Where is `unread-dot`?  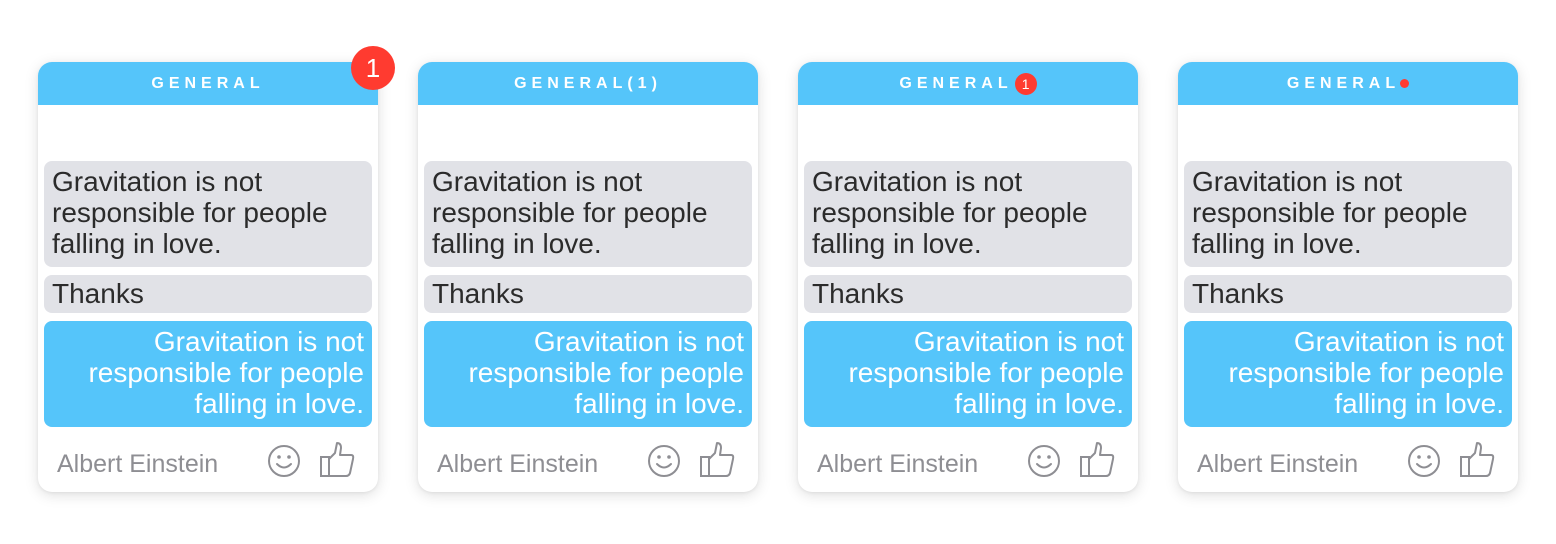 unread-dot is located at coordinates (1405, 83).